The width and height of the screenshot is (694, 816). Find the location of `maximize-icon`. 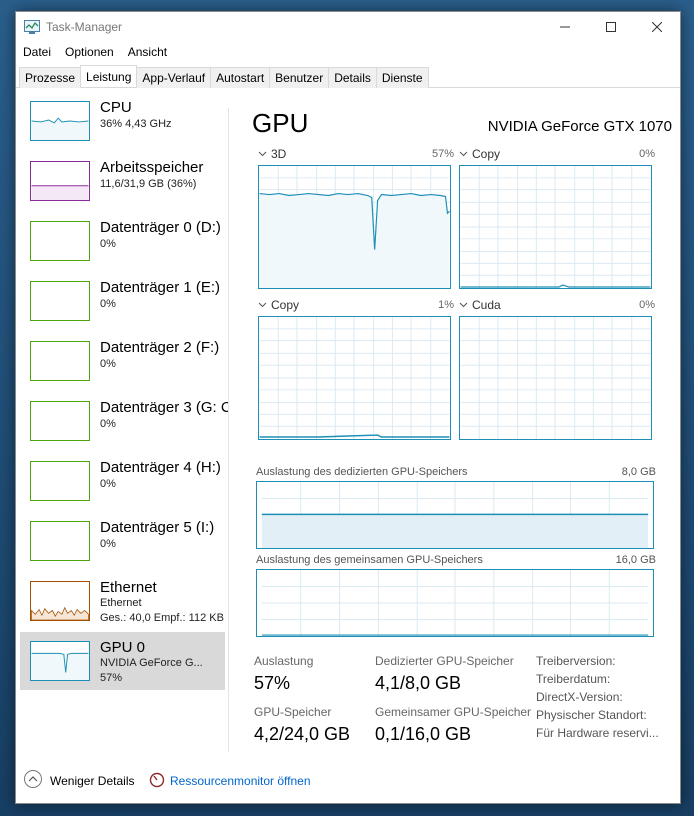

maximize-icon is located at coordinates (611, 27).